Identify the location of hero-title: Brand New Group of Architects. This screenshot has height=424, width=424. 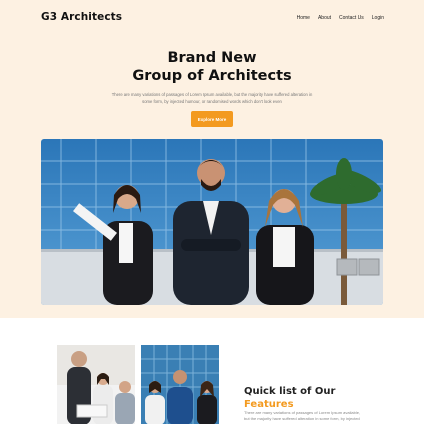
(212, 67).